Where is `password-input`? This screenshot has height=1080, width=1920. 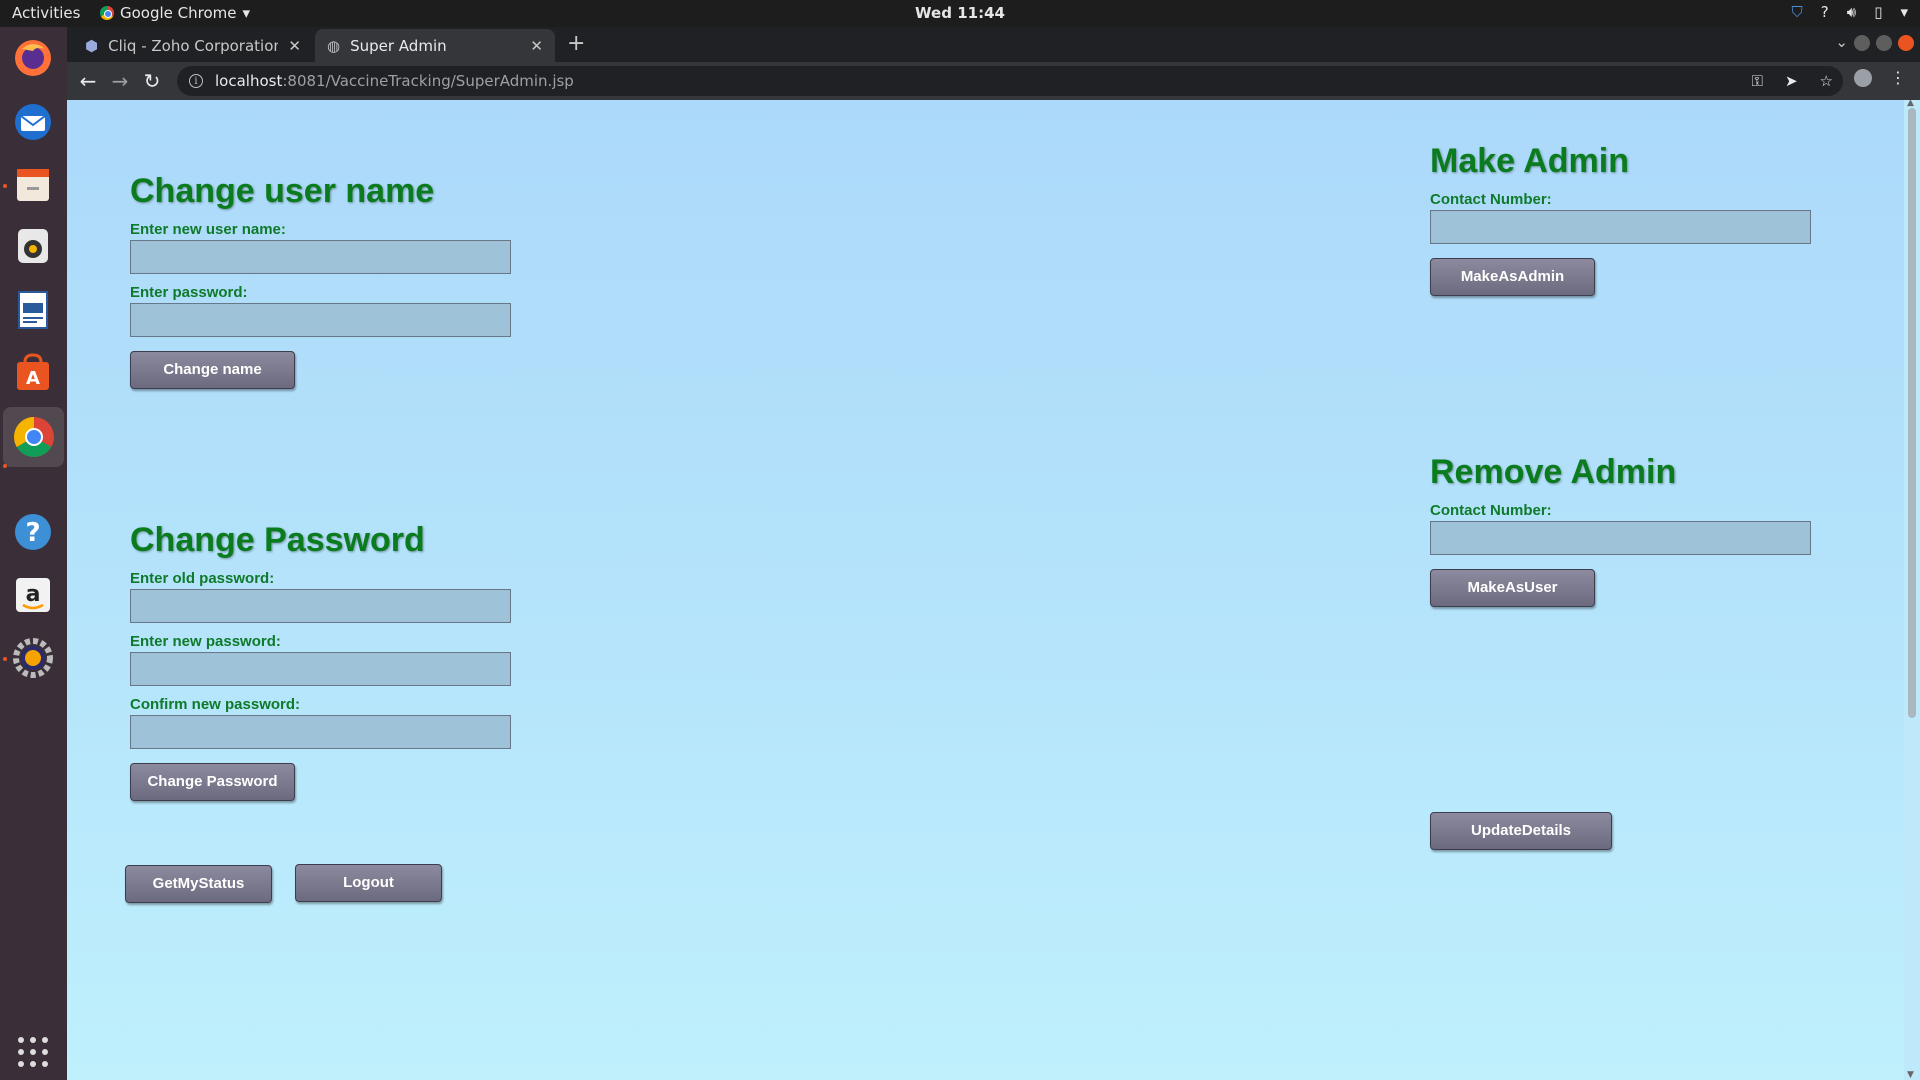
password-input is located at coordinates (320, 320).